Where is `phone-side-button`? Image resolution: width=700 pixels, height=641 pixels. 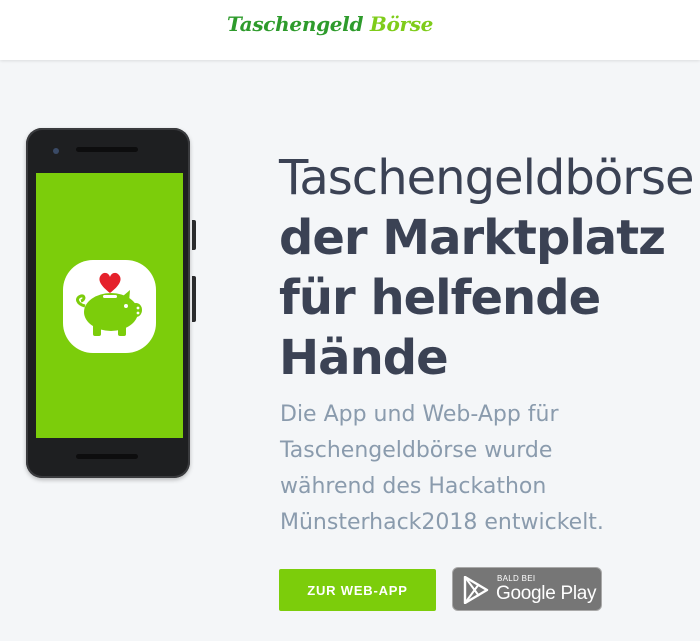 phone-side-button is located at coordinates (194, 235).